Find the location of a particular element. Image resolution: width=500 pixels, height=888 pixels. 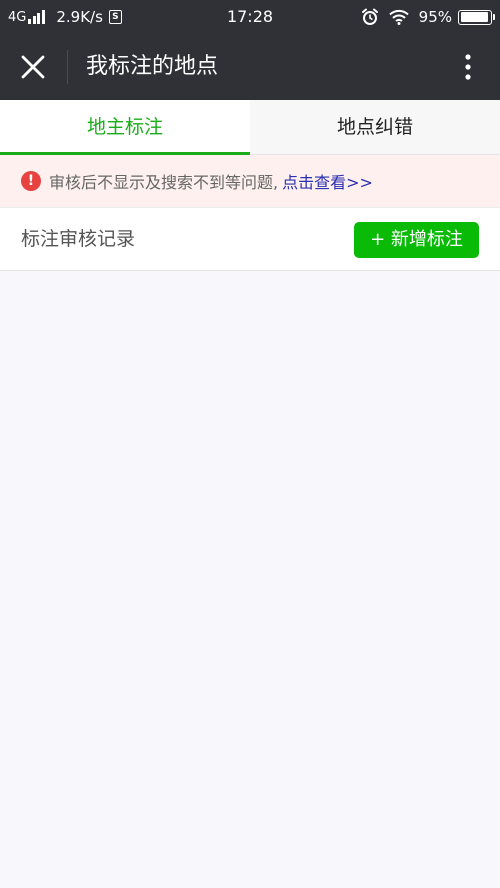

battery-icon is located at coordinates (476, 17).